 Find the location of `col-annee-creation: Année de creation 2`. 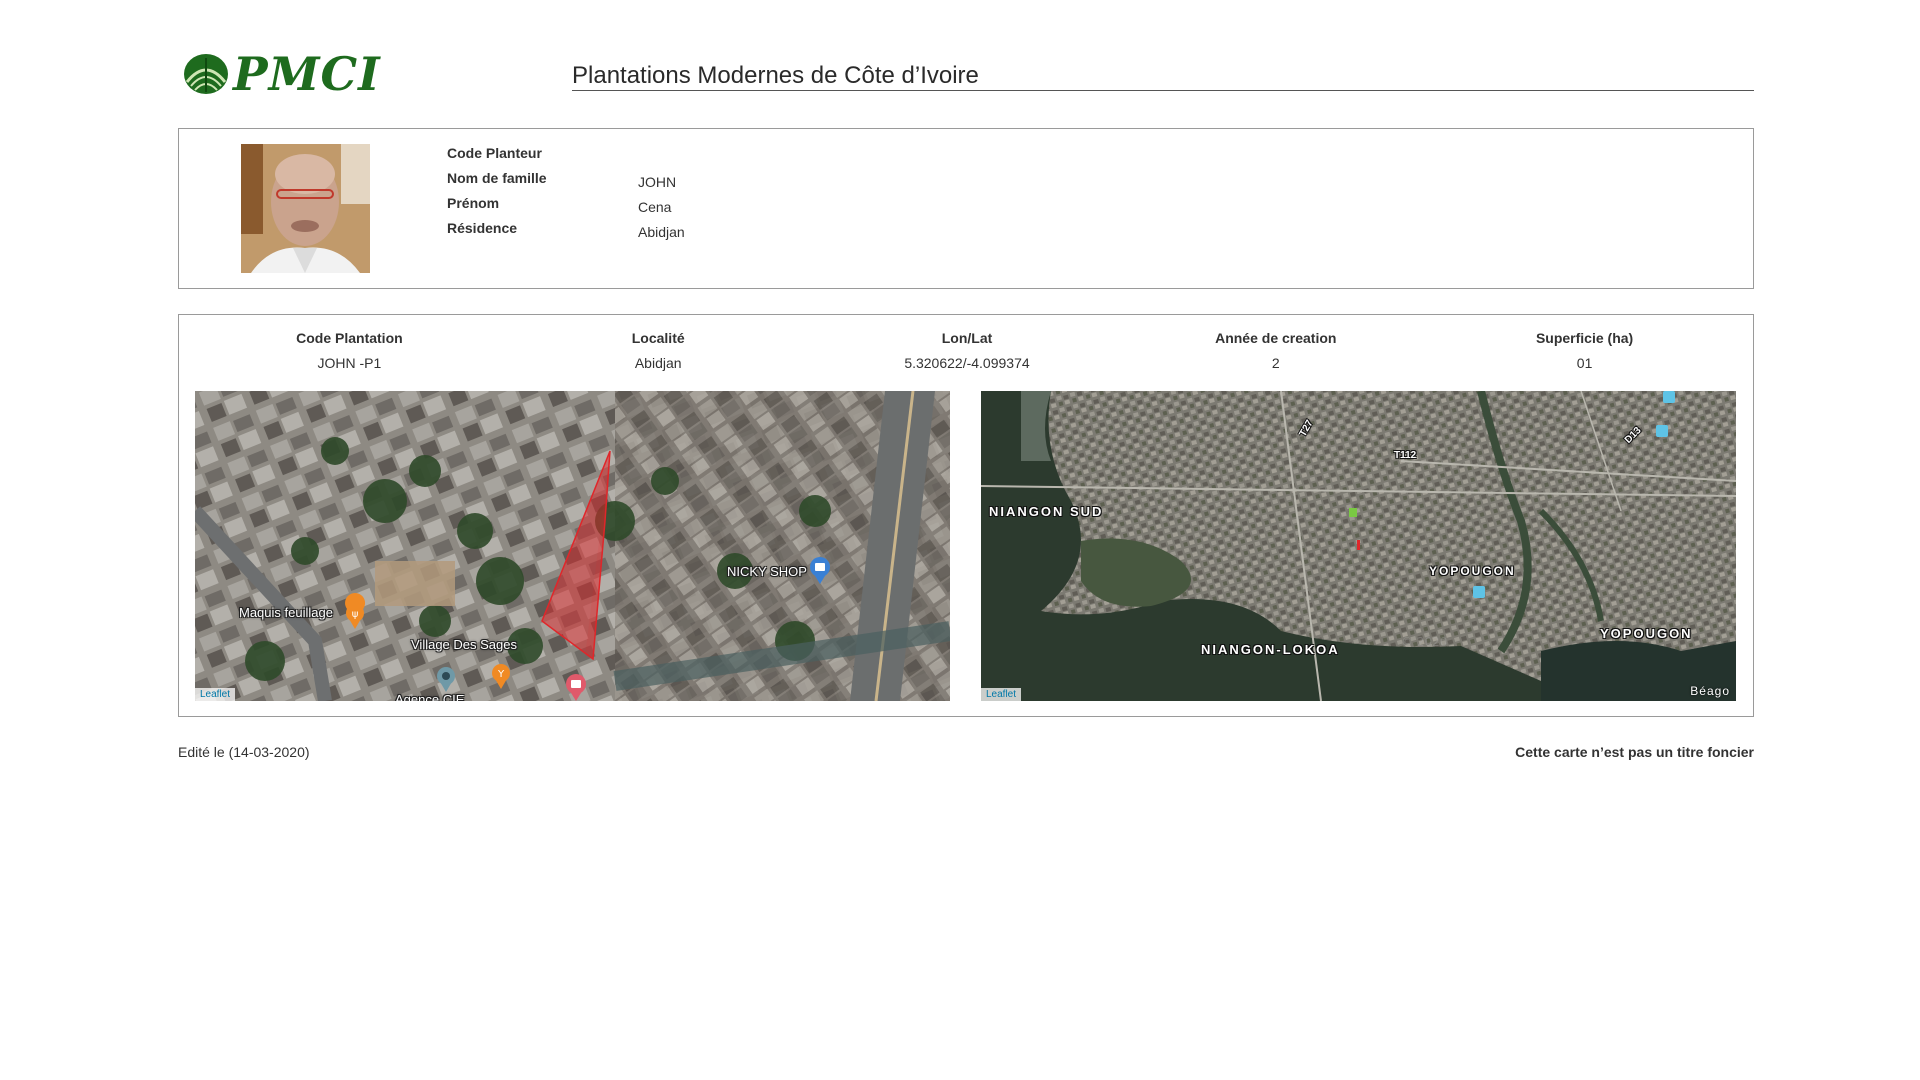

col-annee-creation: Année de creation 2 is located at coordinates (1275, 350).